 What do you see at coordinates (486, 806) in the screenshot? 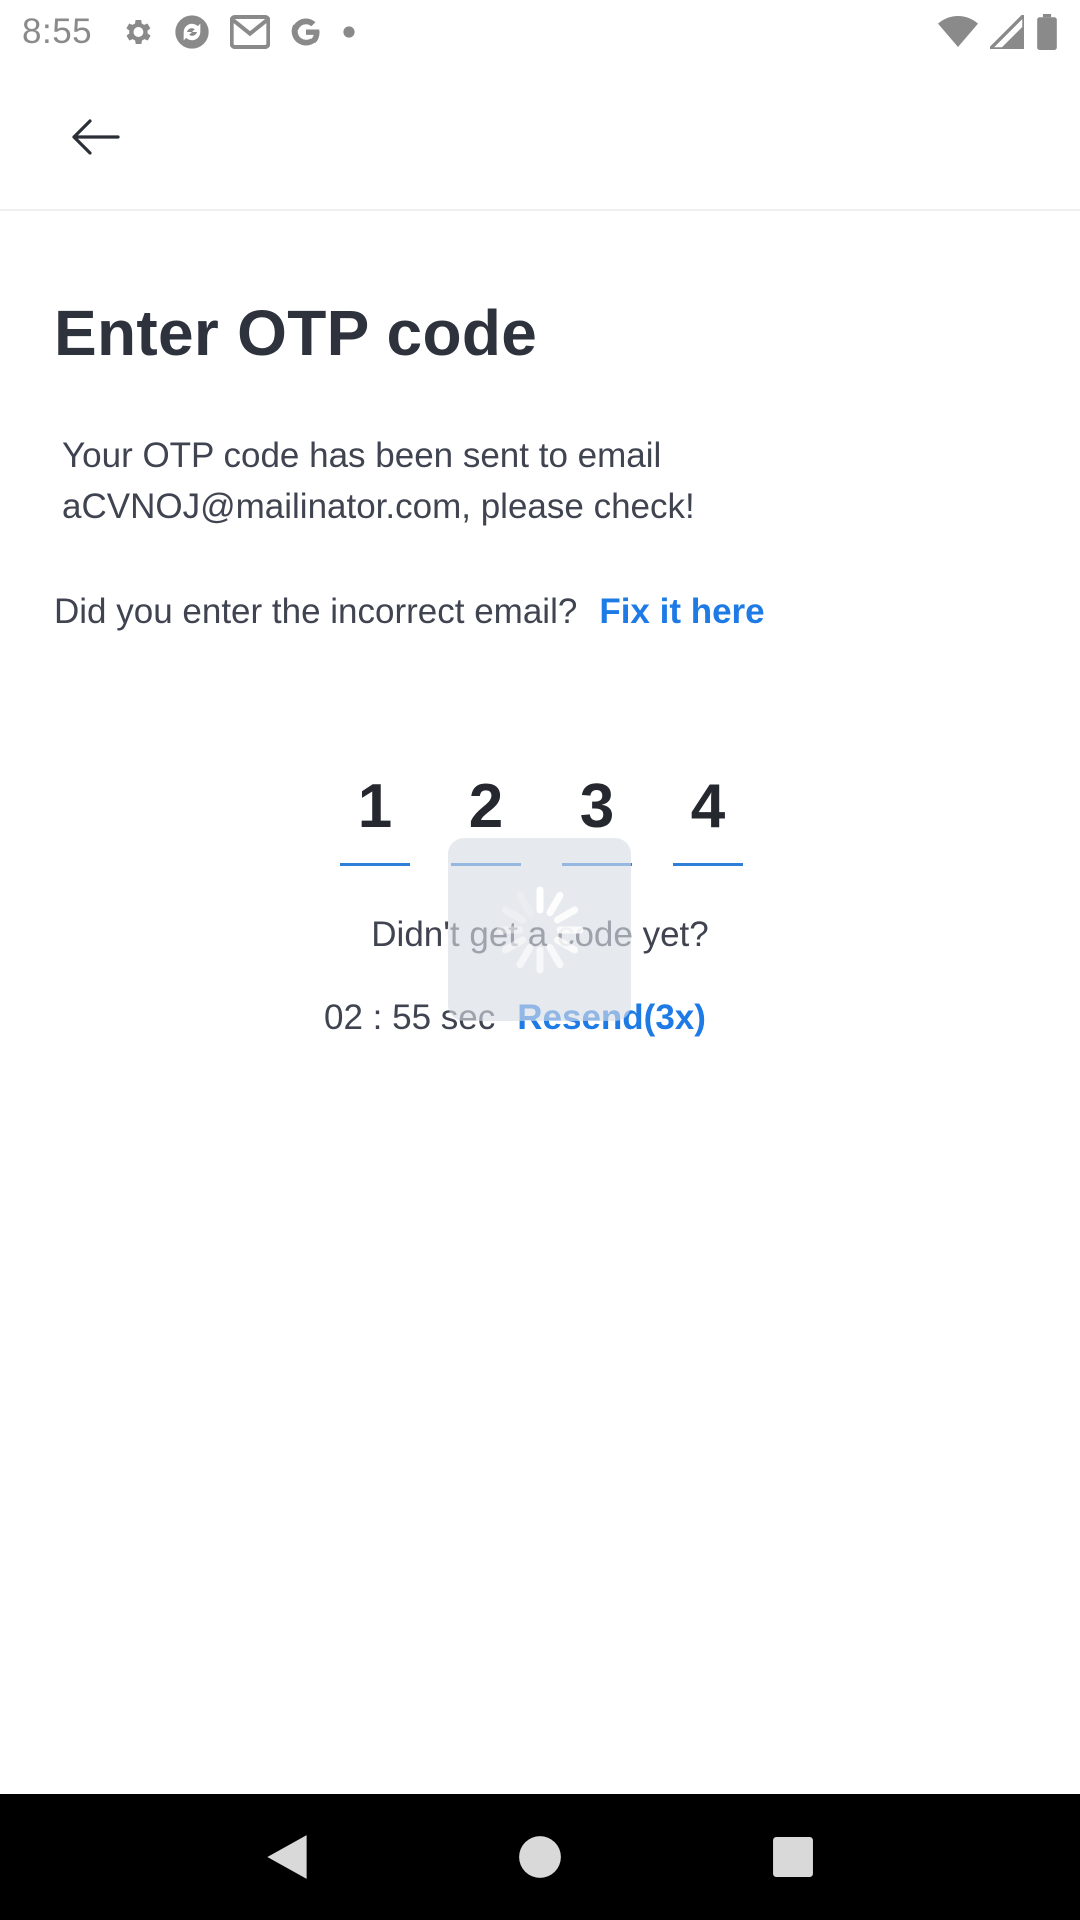
I see `otp-digit: 2` at bounding box center [486, 806].